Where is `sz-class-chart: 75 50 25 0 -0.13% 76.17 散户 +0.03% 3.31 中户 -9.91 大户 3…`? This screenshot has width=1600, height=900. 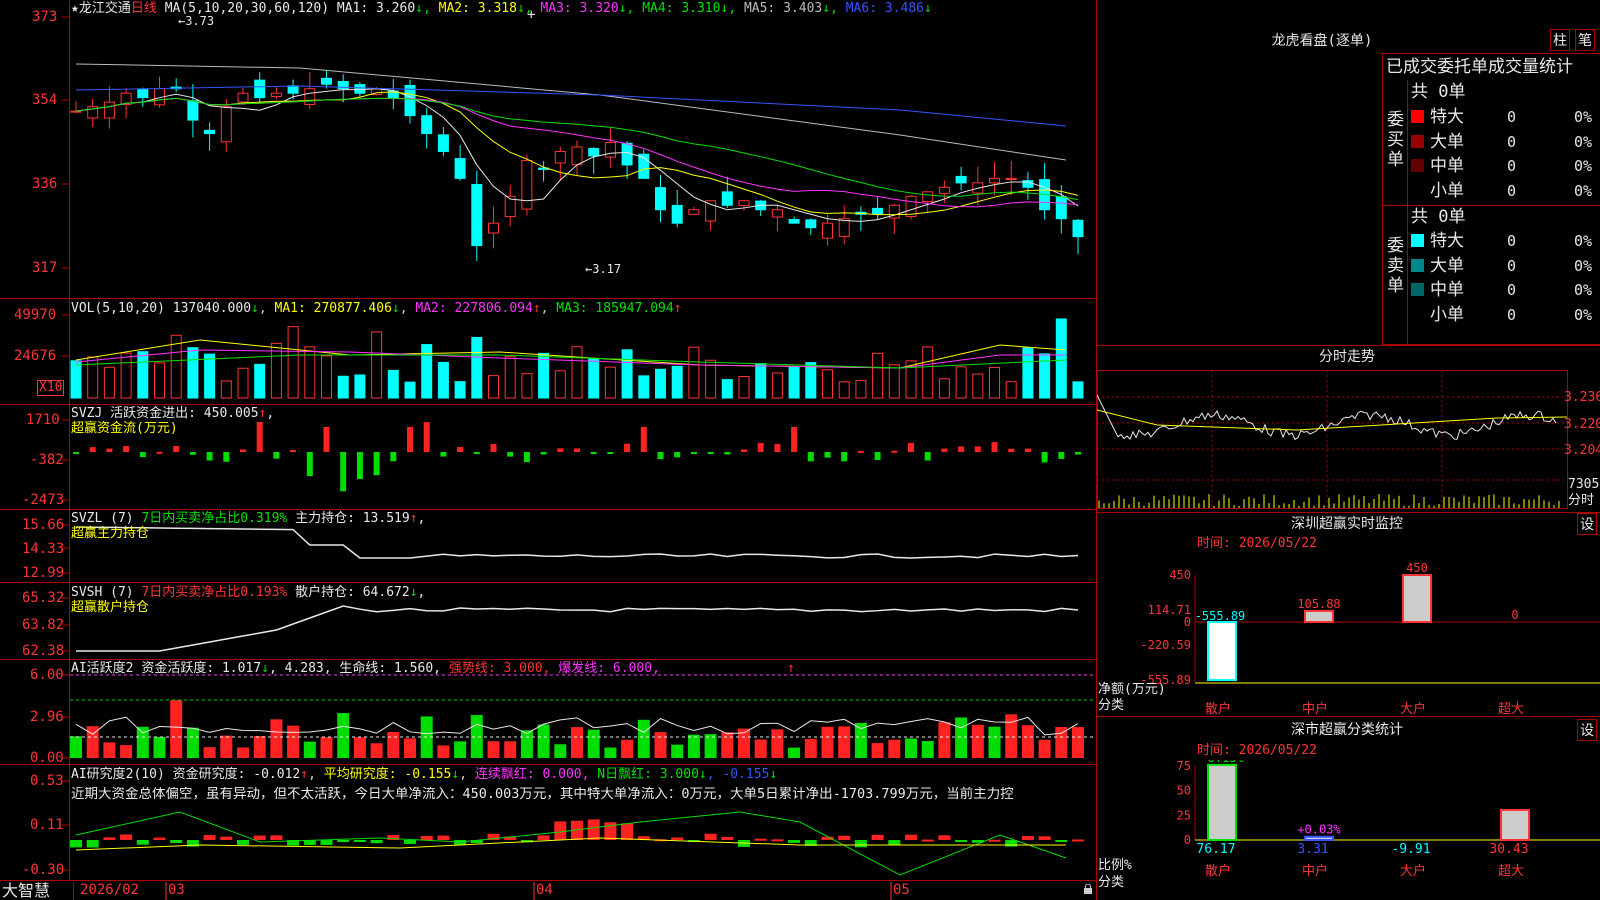
sz-class-chart: 75 50 25 0 -0.13% 76.17 散户 +0.03% 3.31 中户 -9.91 大户 3… is located at coordinates (1388, 819).